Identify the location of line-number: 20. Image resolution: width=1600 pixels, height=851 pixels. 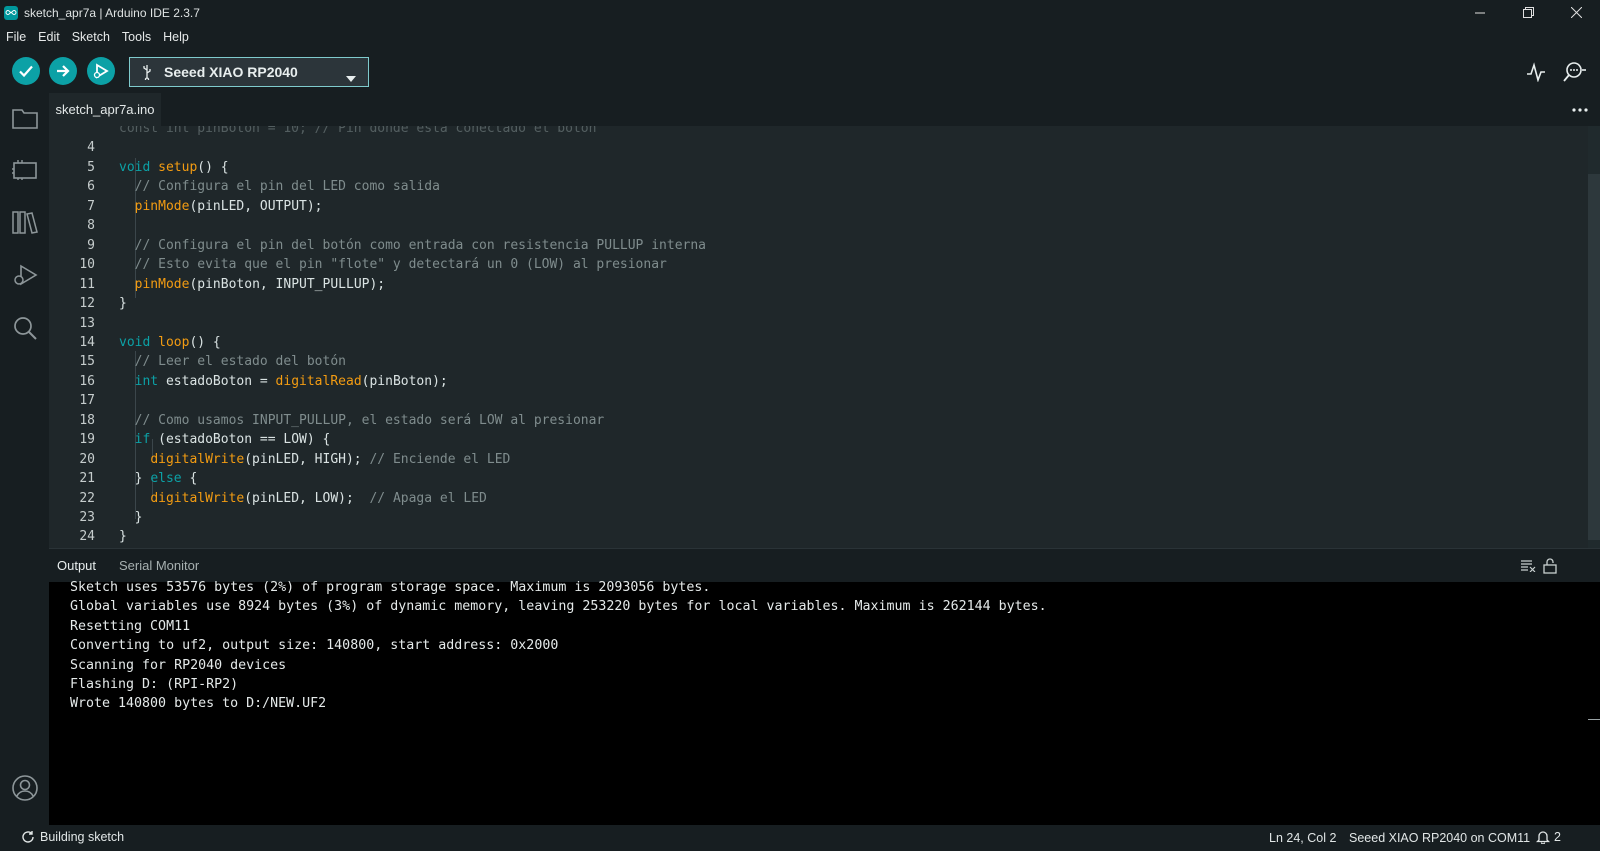
(87, 459).